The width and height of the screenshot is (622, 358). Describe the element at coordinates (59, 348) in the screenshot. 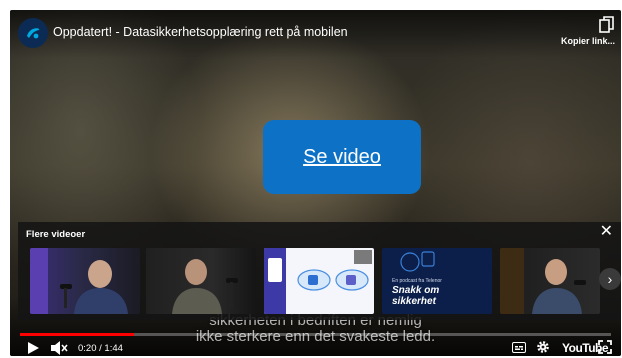

I see `muted-volume-icon` at that location.